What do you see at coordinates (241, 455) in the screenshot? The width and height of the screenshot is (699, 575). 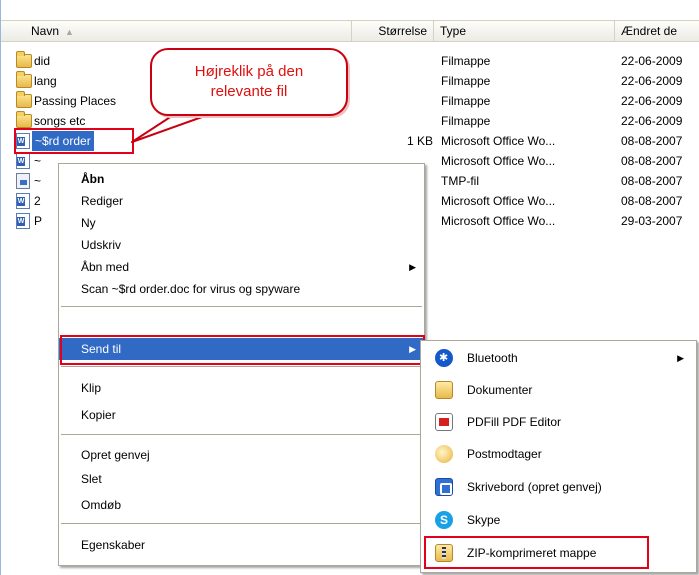 I see `menu-item-create-shortcut: Opret genvej` at bounding box center [241, 455].